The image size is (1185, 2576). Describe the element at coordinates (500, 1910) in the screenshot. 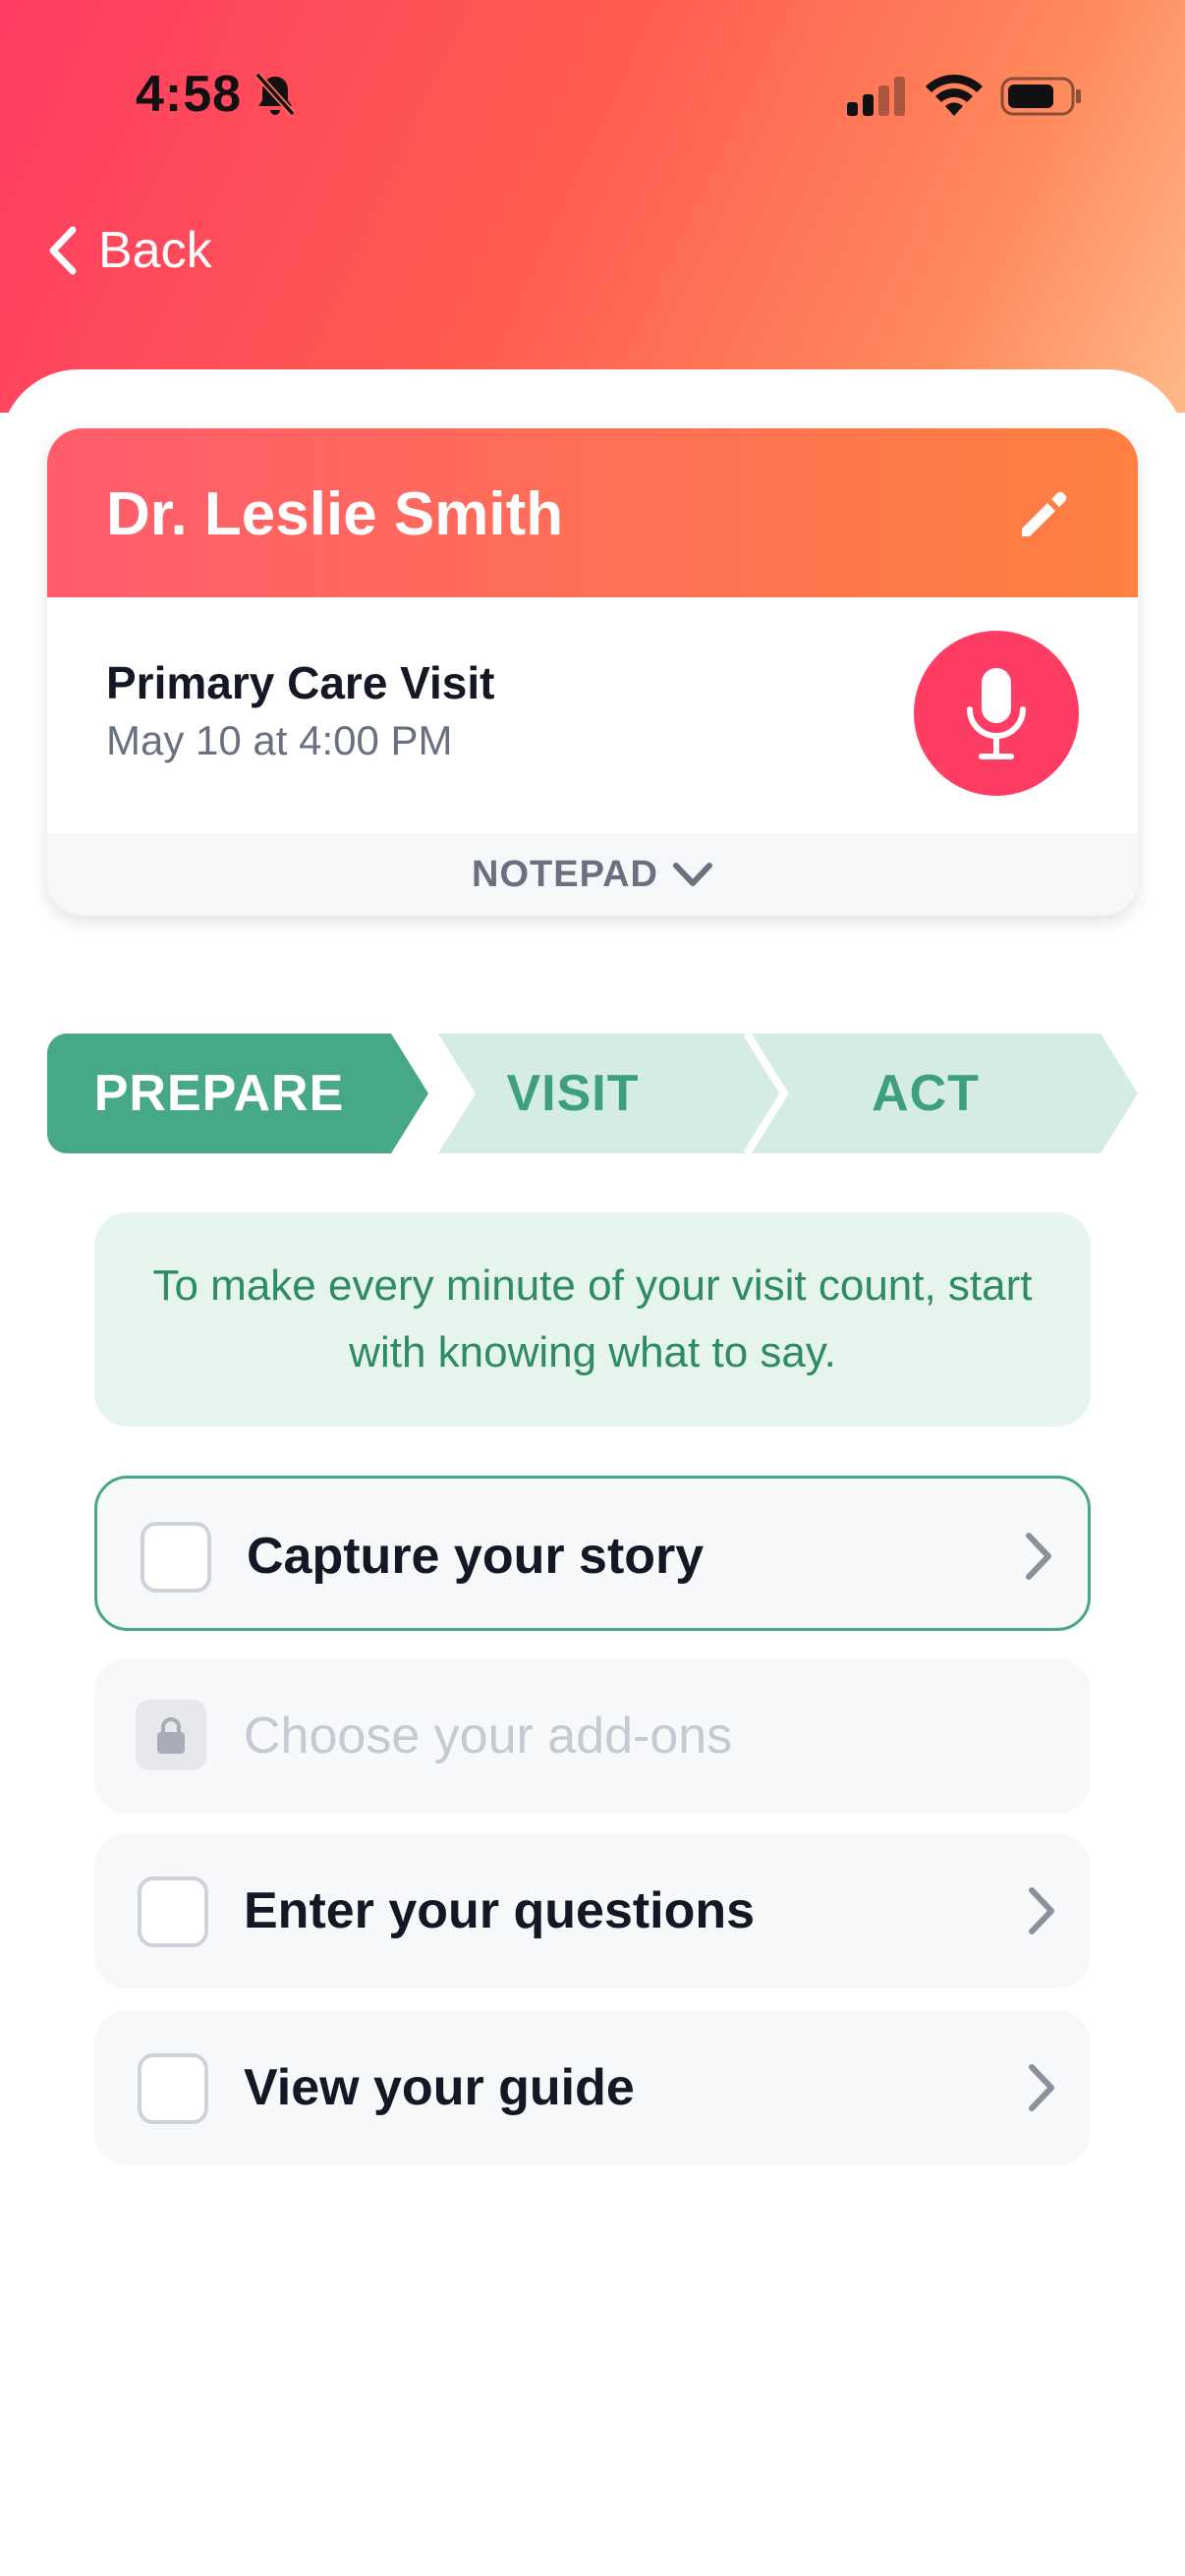

I see `task-label: Enter your questions` at that location.